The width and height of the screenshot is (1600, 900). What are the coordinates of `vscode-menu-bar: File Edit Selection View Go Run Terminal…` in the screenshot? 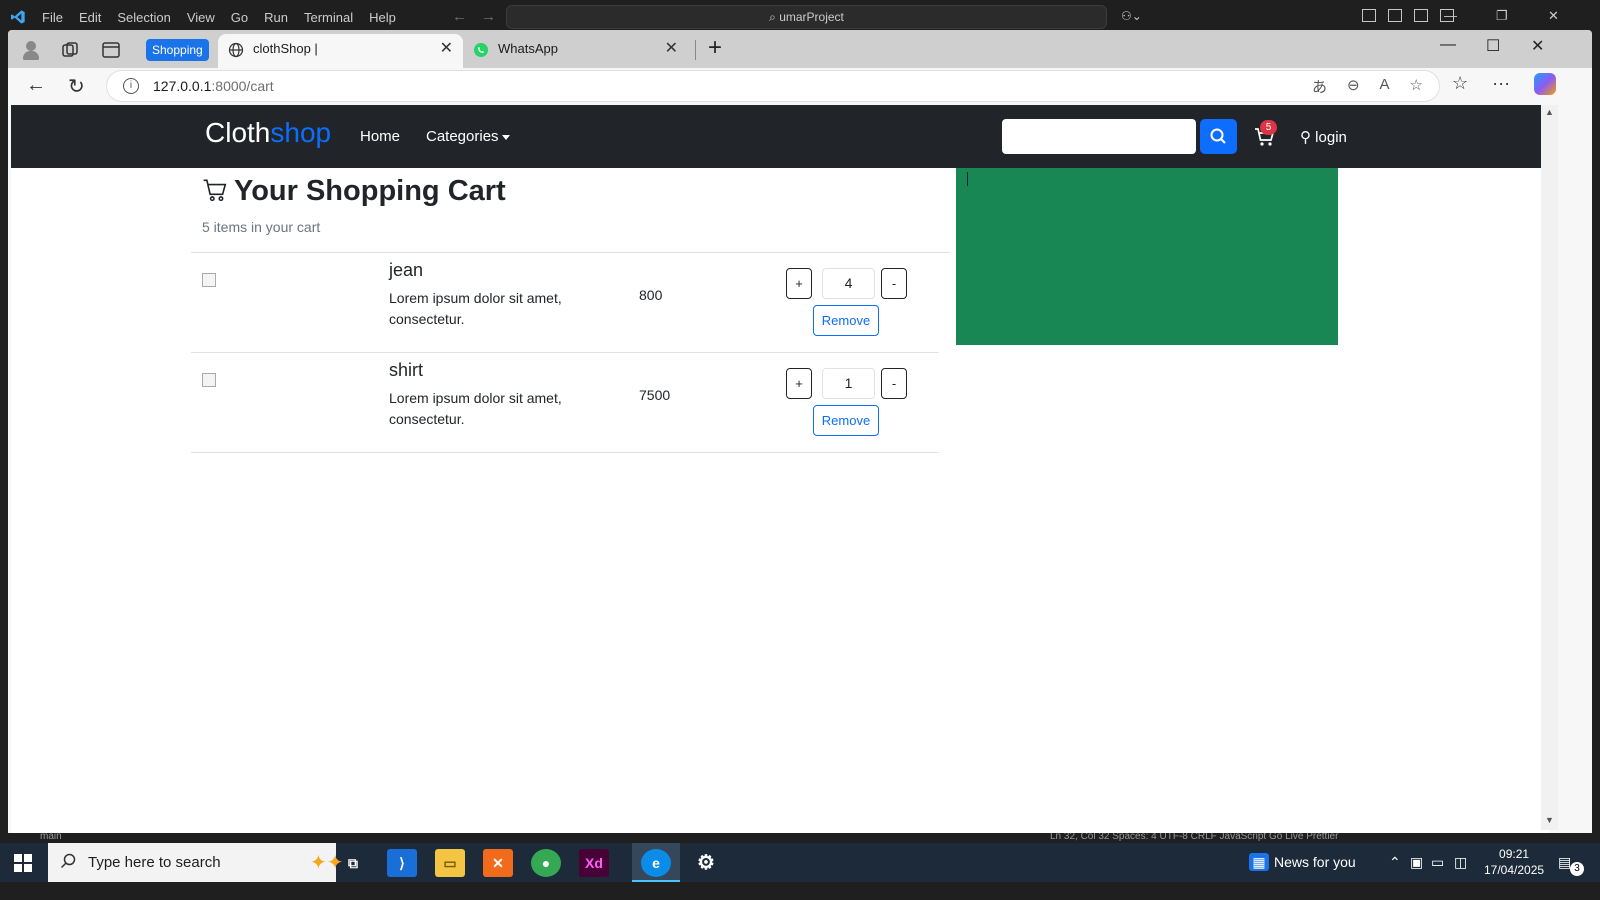 It's located at (227, 17).